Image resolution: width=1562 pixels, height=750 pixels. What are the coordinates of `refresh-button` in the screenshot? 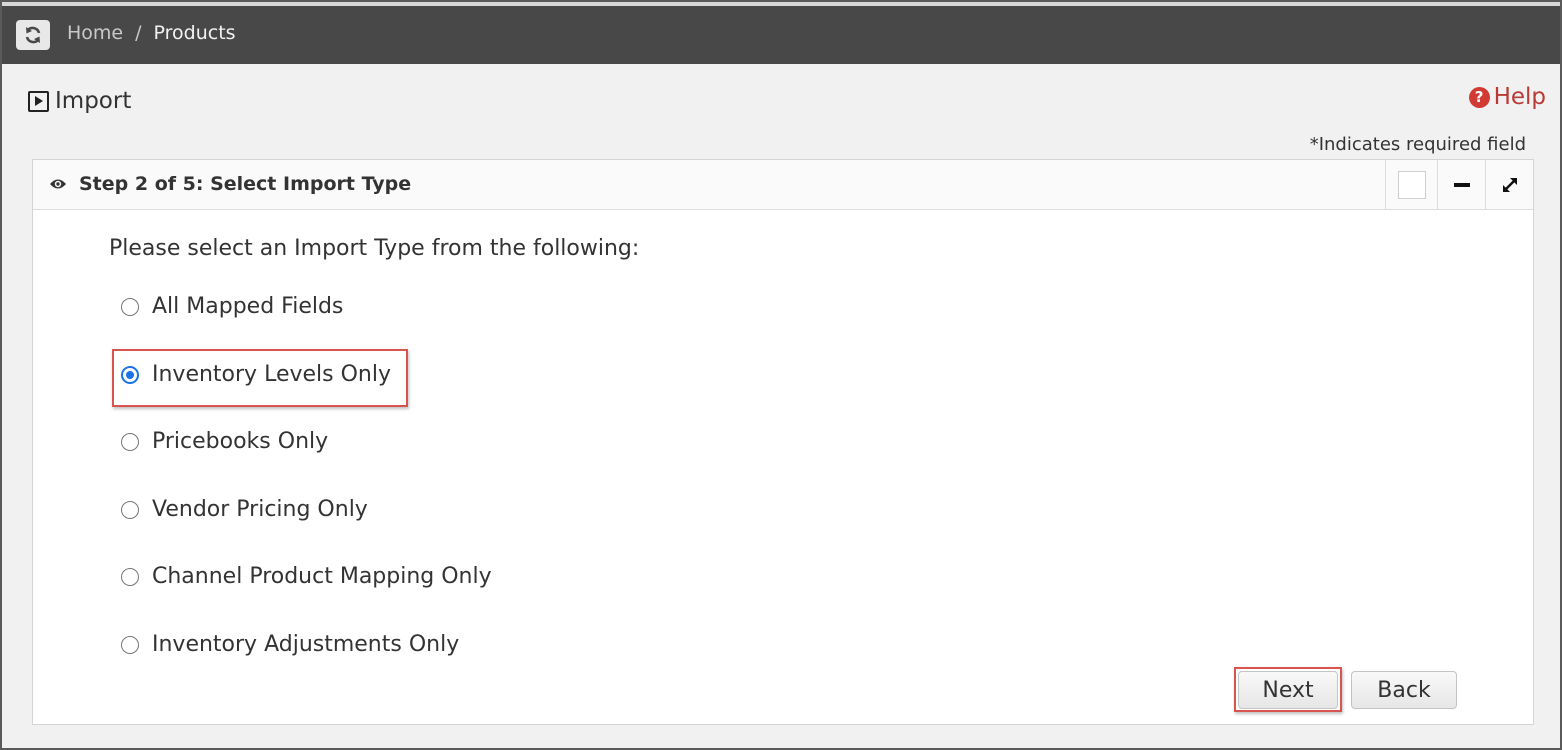 It's located at (33, 35).